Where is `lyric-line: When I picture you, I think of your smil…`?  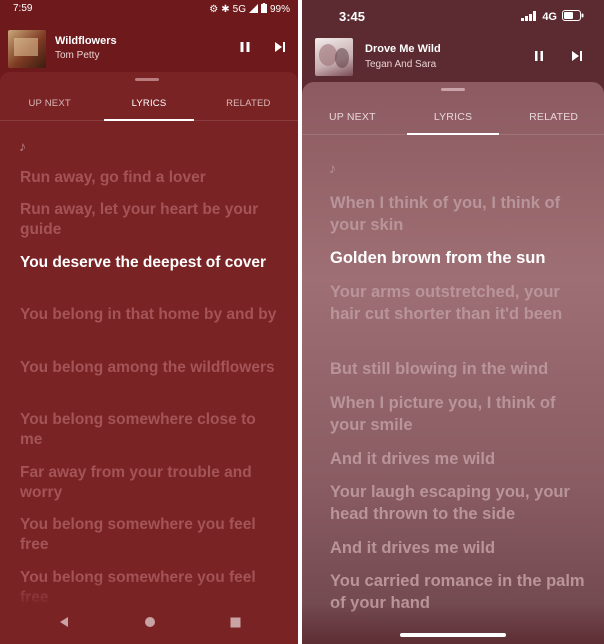
lyric-line: When I picture you, I think of your smil… is located at coordinates (443, 414).